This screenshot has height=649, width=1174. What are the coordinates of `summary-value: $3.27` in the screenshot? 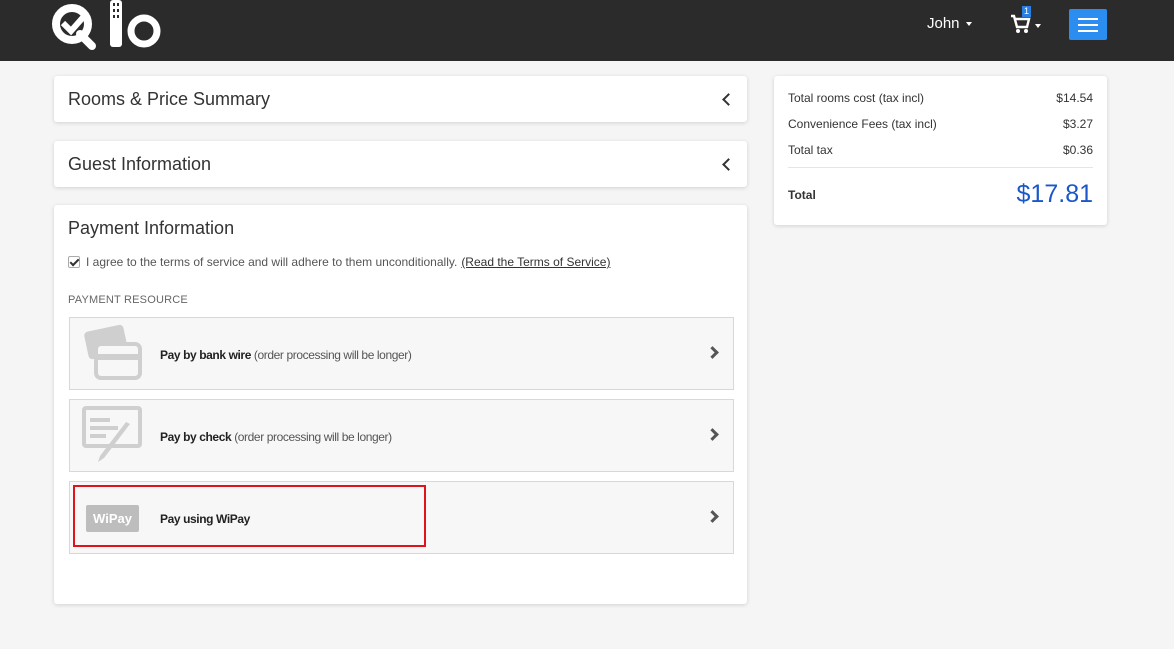 It's located at (1077, 124).